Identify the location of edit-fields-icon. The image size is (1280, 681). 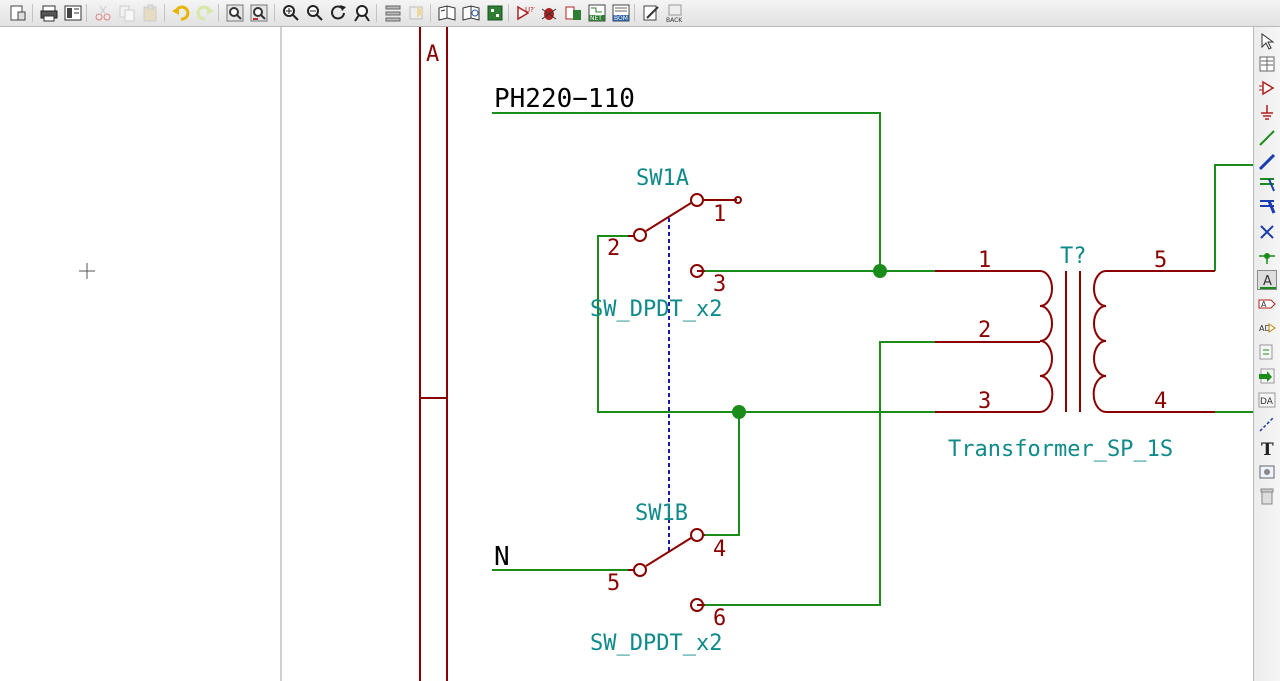
(651, 13).